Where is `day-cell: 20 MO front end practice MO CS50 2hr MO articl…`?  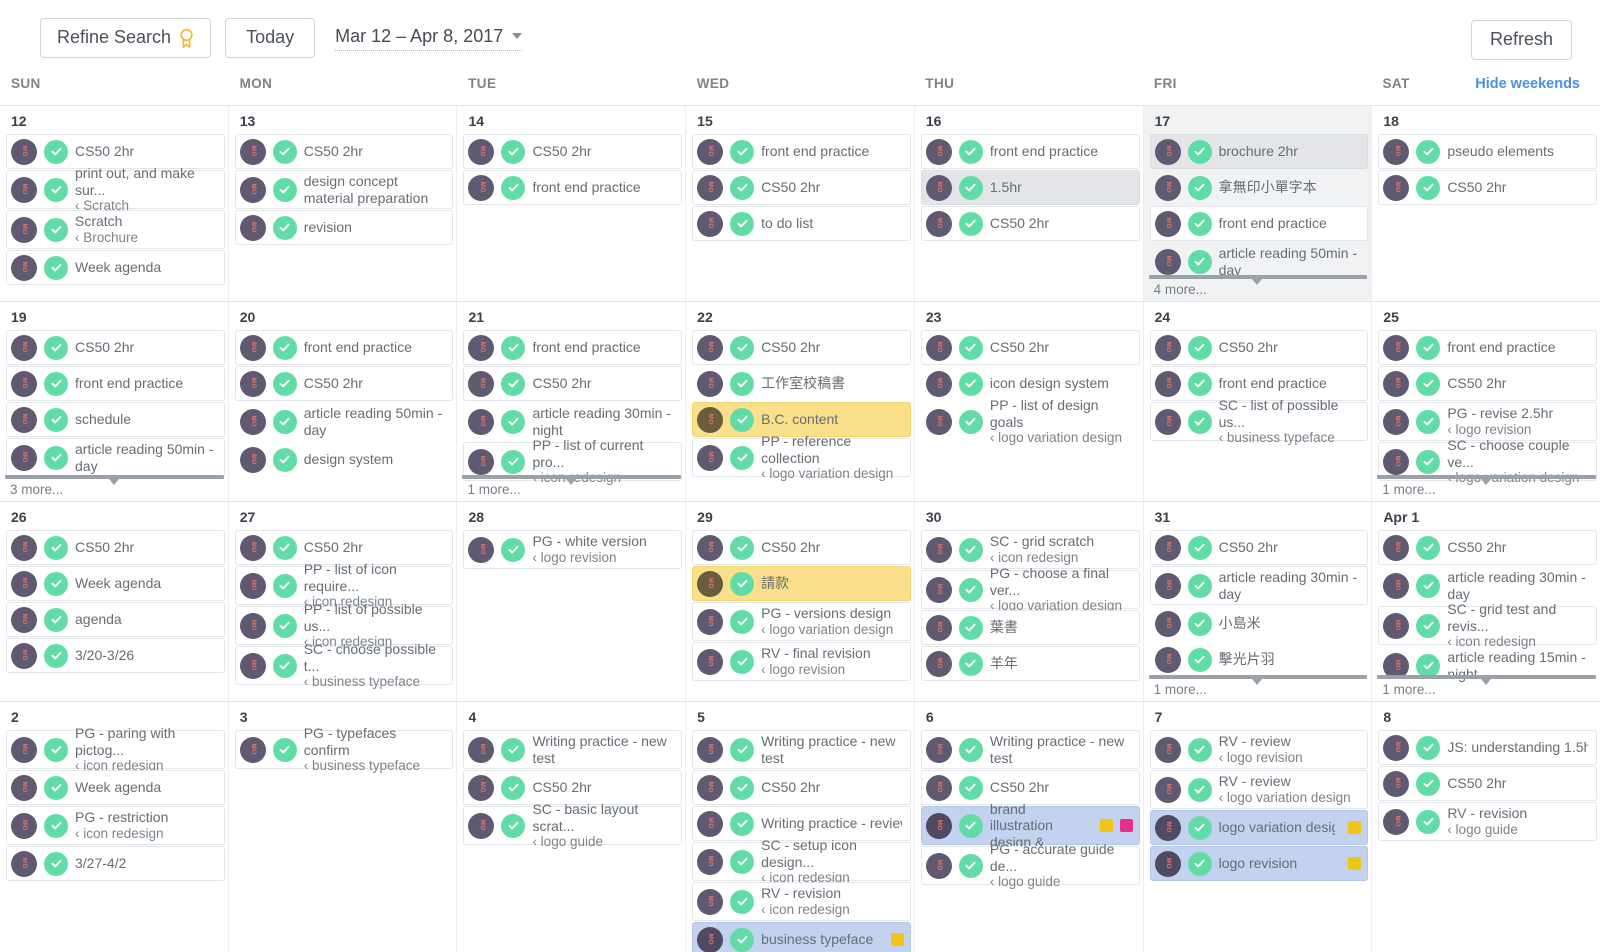 day-cell: 20 MO front end practice MO CS50 2hr MO articl… is located at coordinates (343, 401).